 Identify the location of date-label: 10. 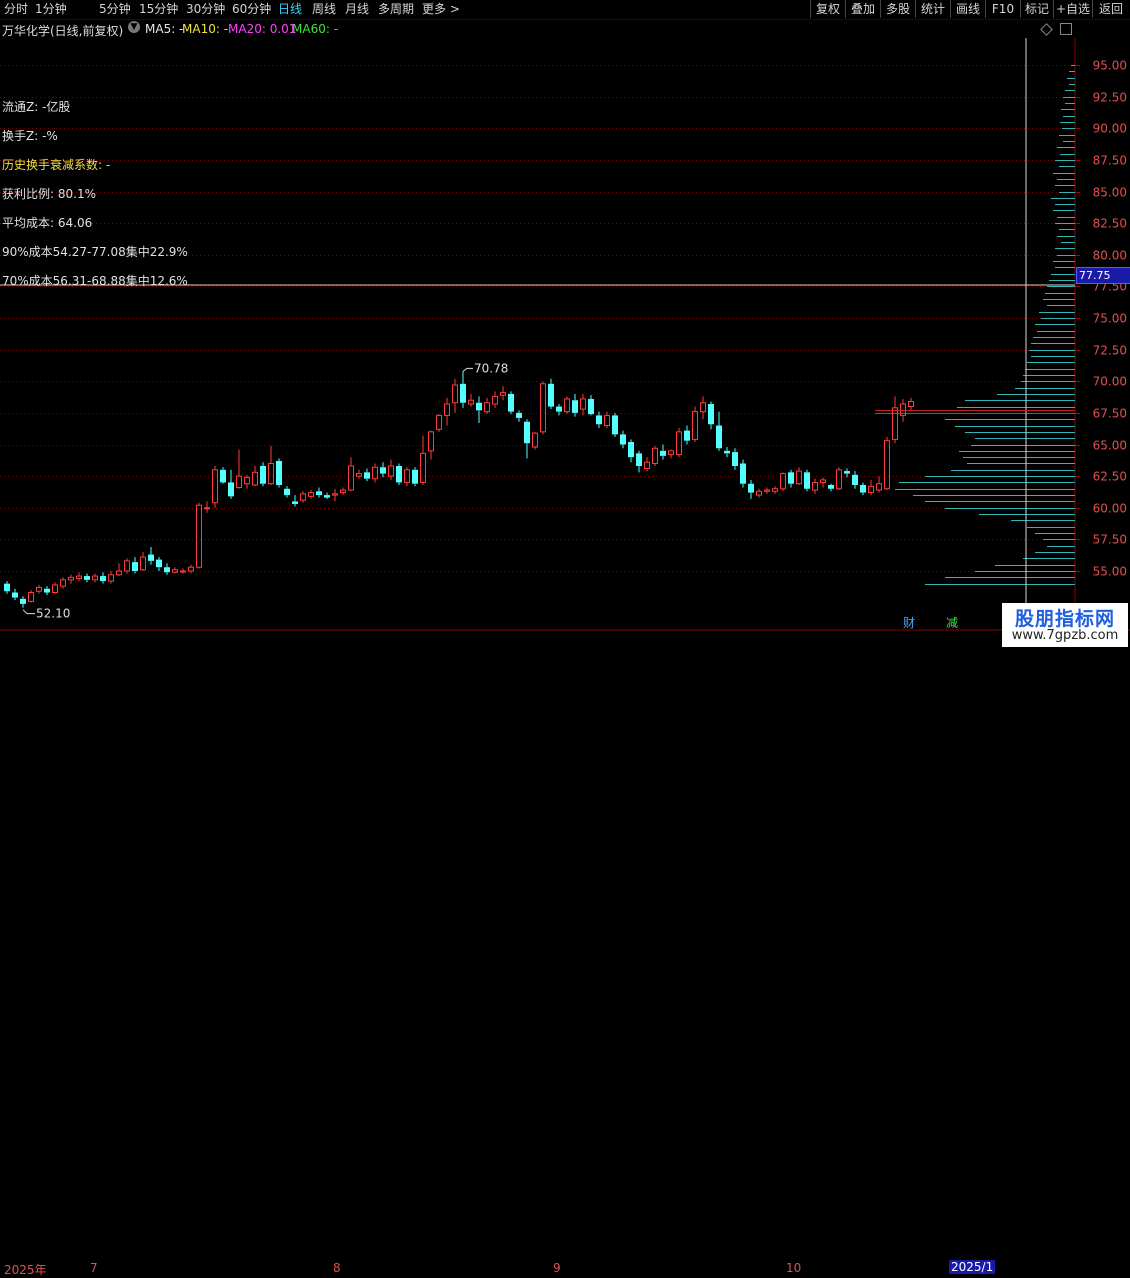
(794, 1268).